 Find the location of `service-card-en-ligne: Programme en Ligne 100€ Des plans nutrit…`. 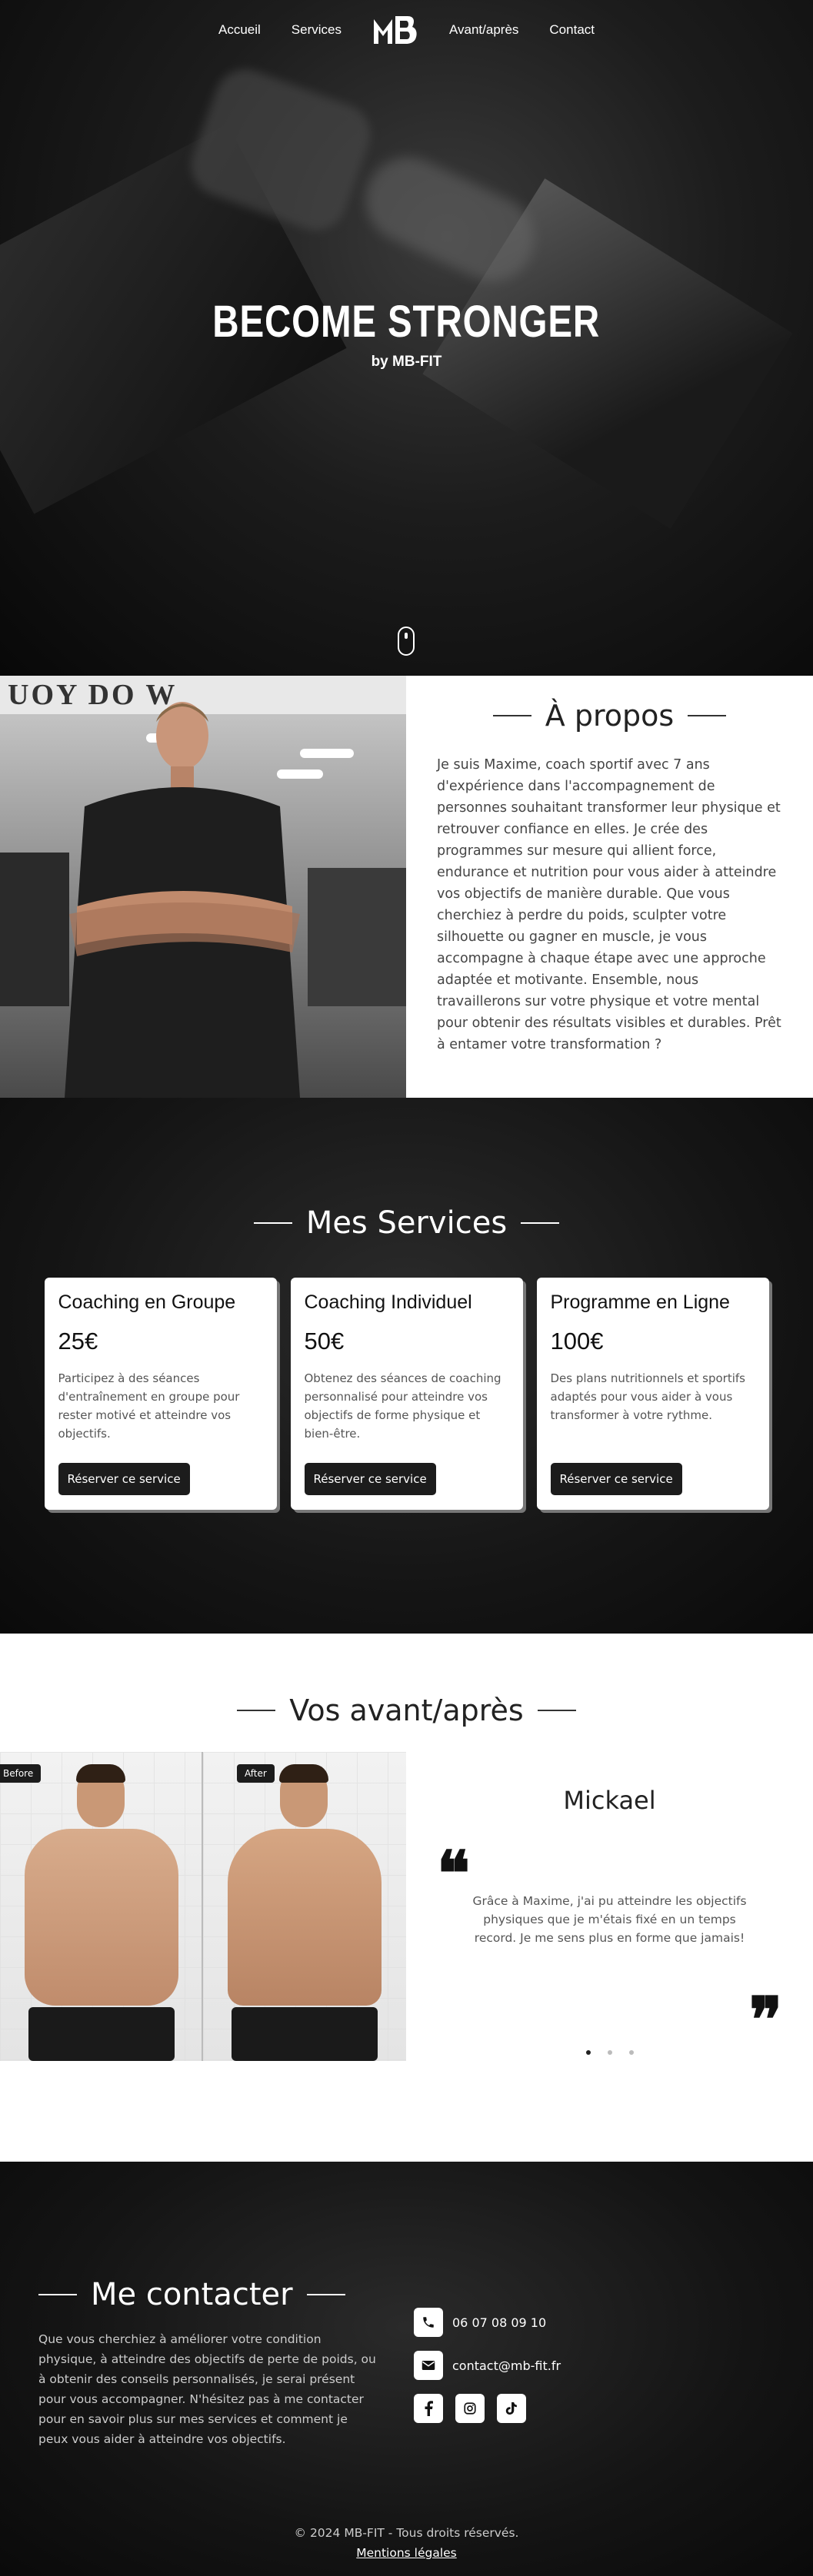

service-card-en-ligne: Programme en Ligne 100€ Des plans nutrit… is located at coordinates (652, 1394).